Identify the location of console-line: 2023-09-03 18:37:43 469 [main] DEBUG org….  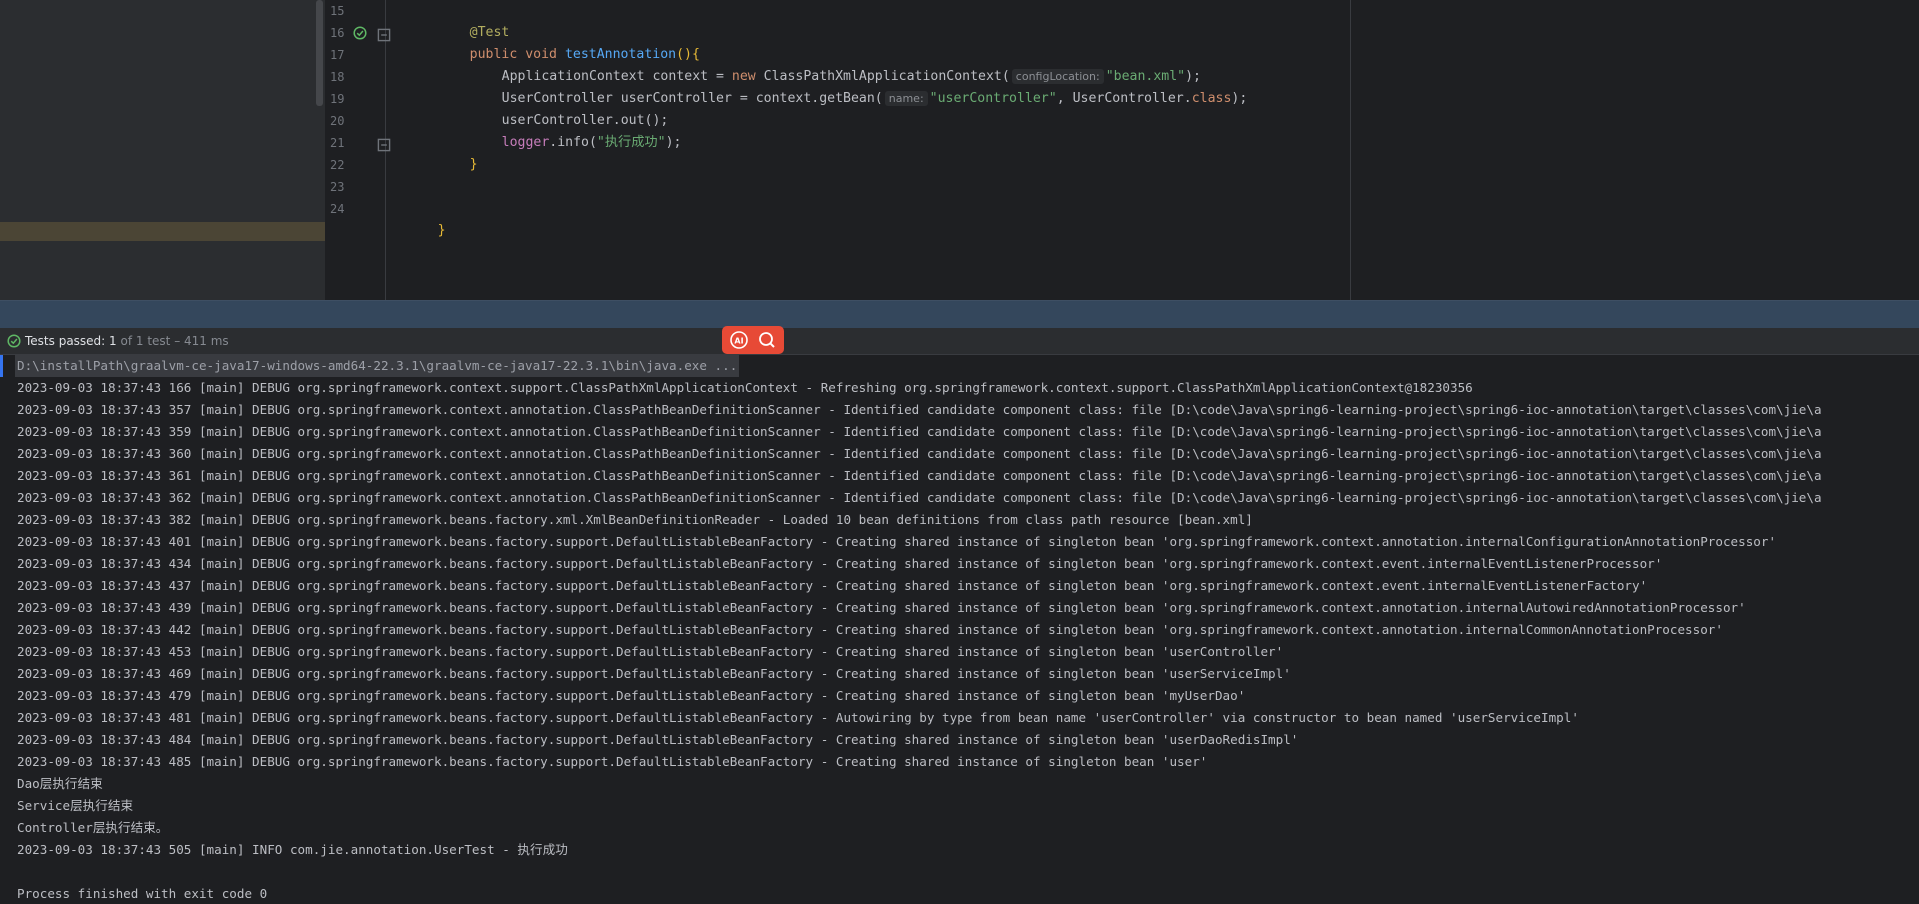
(654, 673).